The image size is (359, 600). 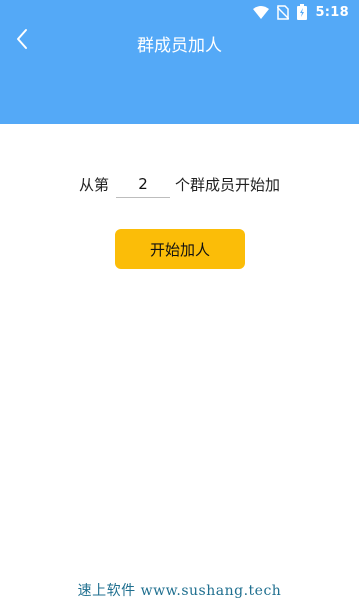 What do you see at coordinates (180, 249) in the screenshot?
I see `start-adding-button: 开始加人` at bounding box center [180, 249].